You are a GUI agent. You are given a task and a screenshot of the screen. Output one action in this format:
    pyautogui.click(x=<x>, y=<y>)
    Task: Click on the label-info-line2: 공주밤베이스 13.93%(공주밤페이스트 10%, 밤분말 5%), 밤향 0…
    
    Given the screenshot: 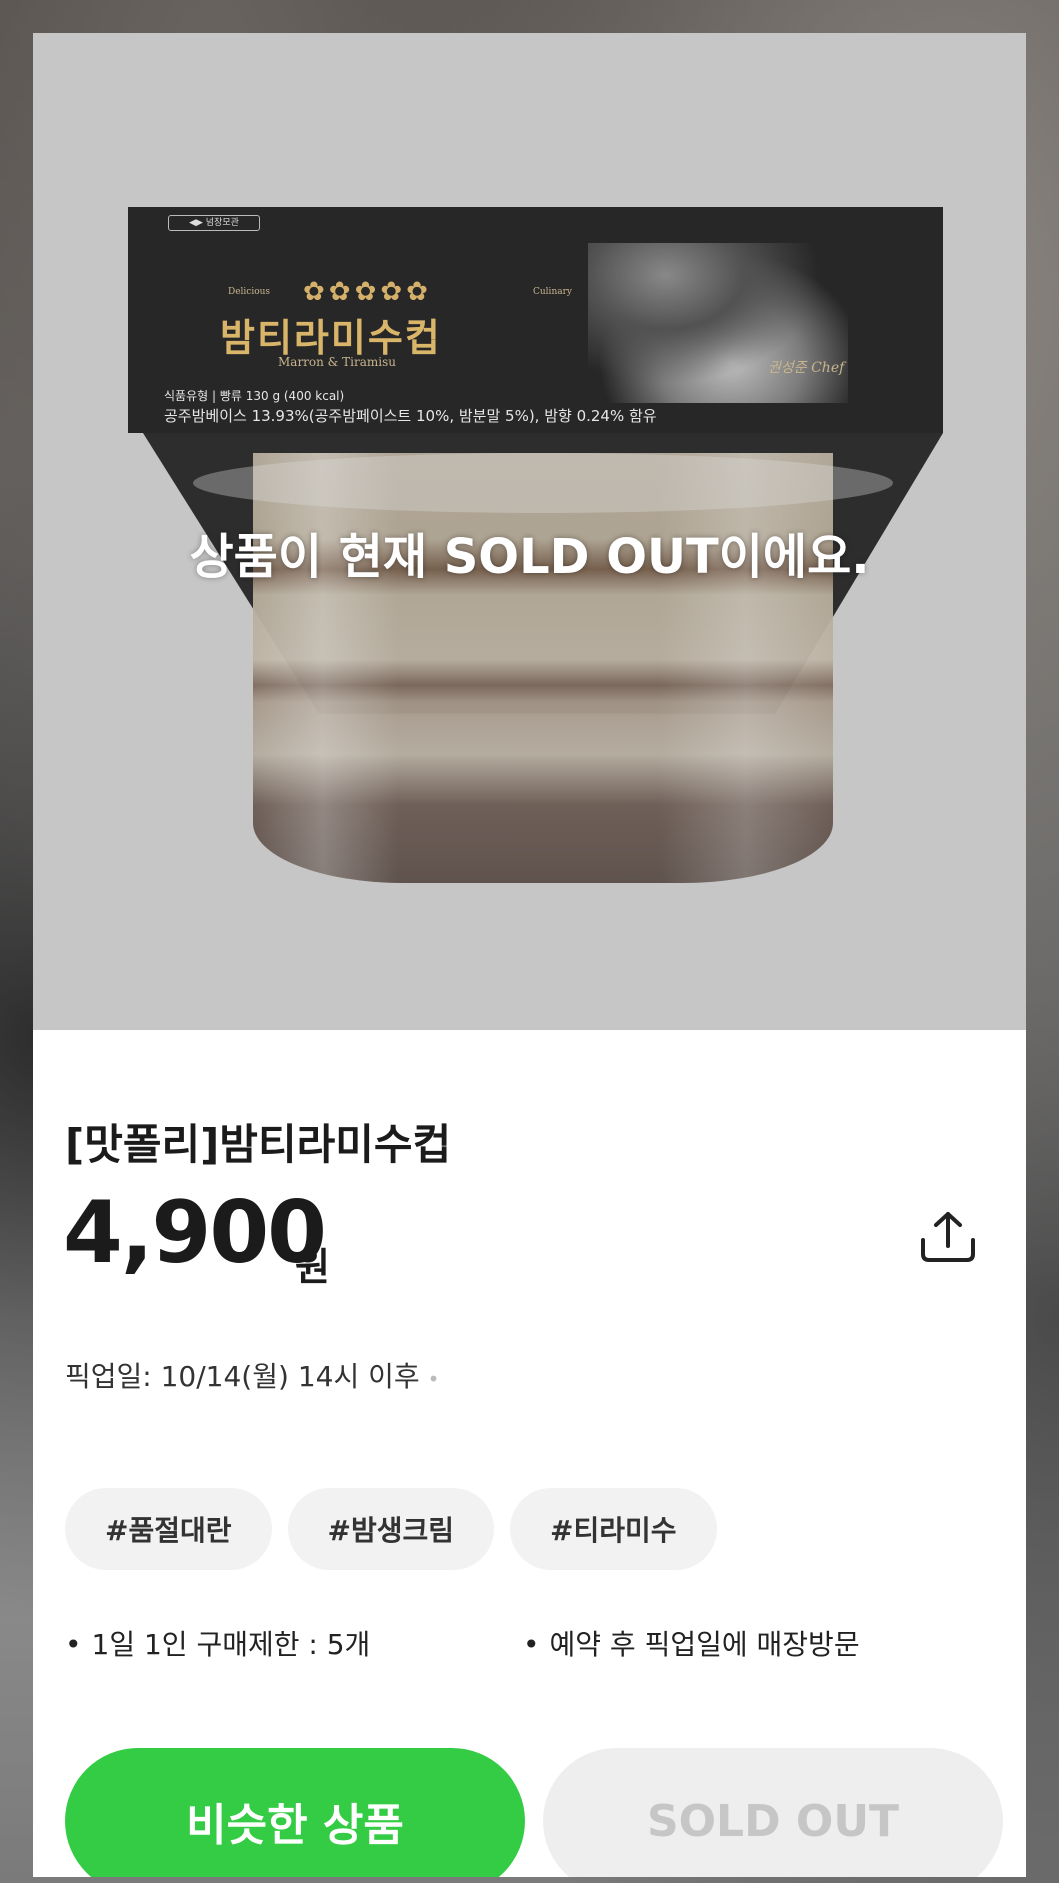 What is the action you would take?
    pyautogui.click(x=410, y=416)
    